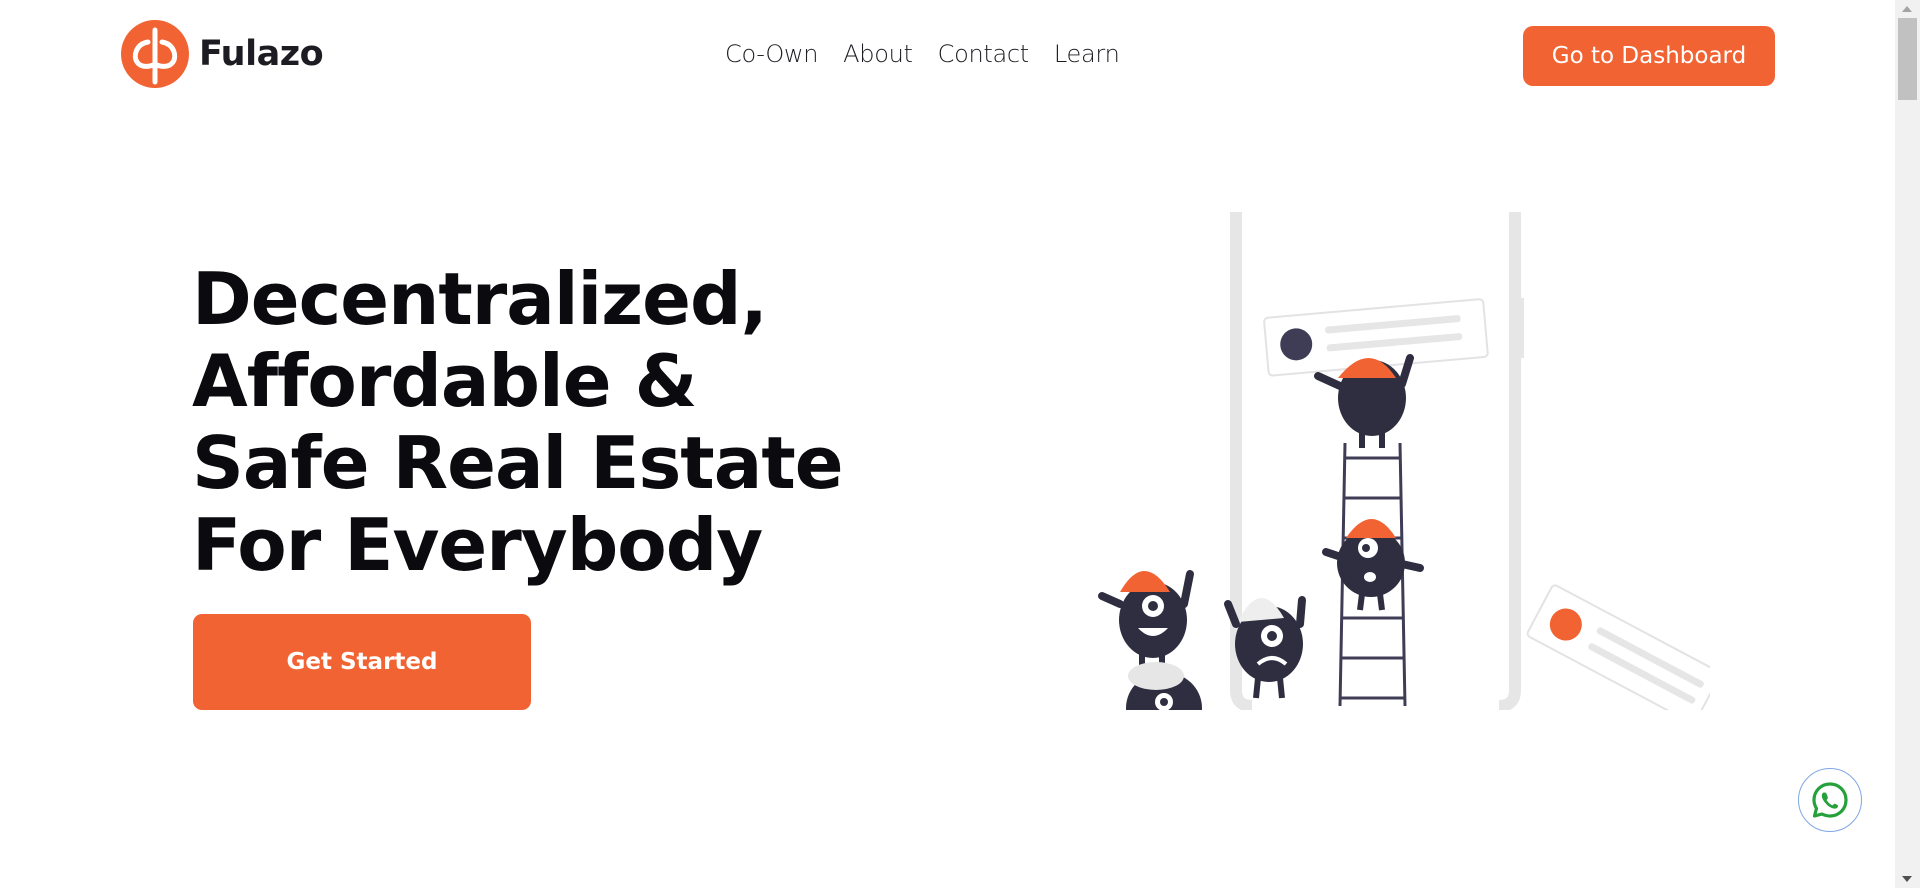 The height and width of the screenshot is (888, 1920). What do you see at coordinates (878, 54) in the screenshot?
I see `nav-item-about: About` at bounding box center [878, 54].